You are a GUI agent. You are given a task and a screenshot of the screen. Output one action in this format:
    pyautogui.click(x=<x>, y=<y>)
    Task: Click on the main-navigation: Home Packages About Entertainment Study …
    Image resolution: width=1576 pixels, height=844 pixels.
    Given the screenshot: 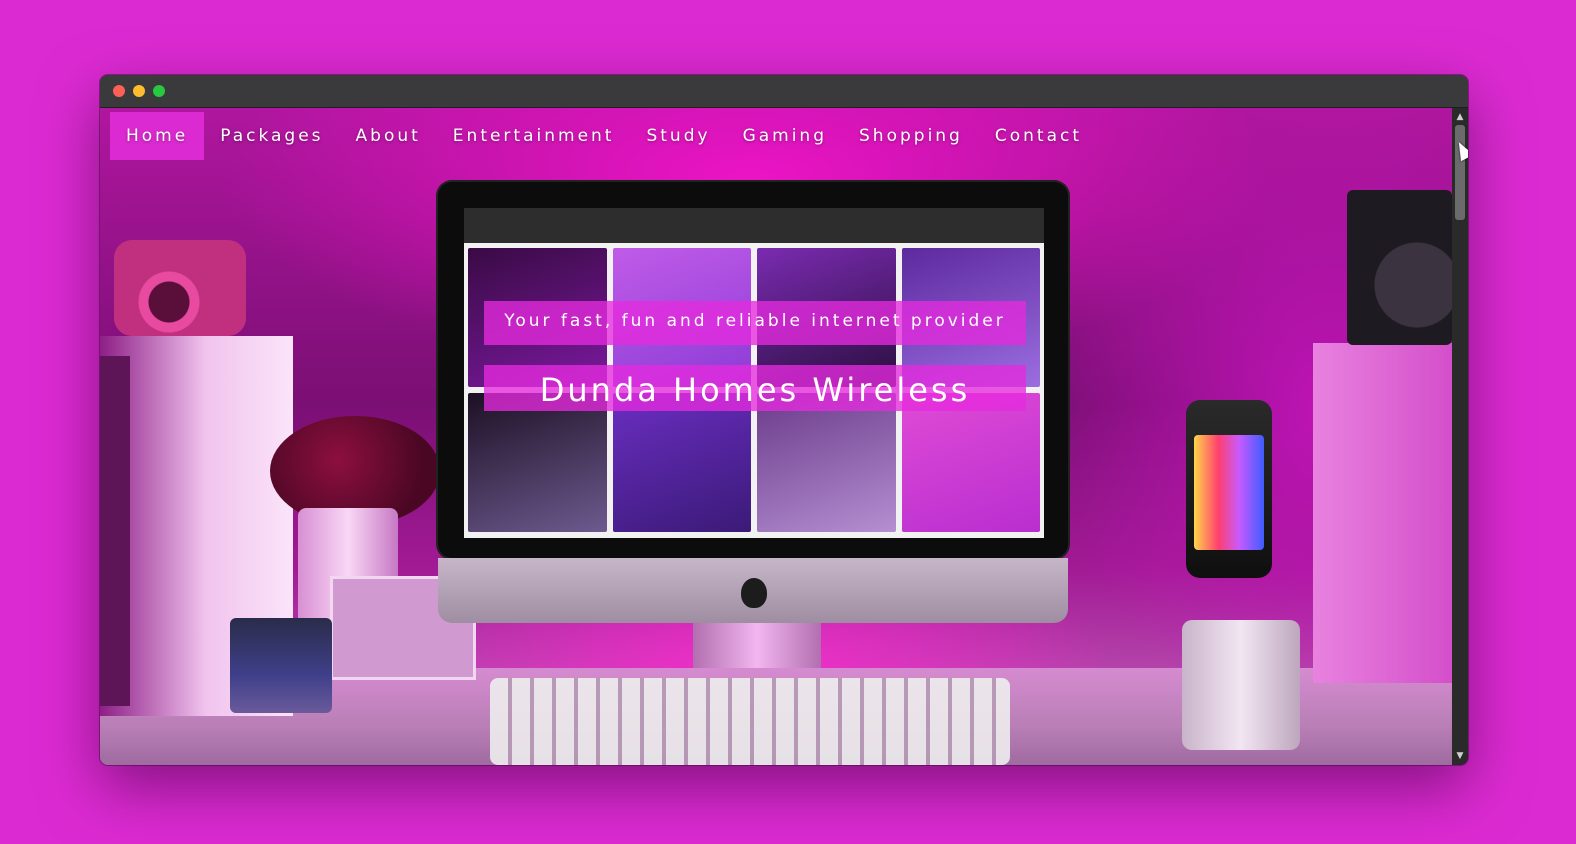 What is the action you would take?
    pyautogui.click(x=604, y=136)
    